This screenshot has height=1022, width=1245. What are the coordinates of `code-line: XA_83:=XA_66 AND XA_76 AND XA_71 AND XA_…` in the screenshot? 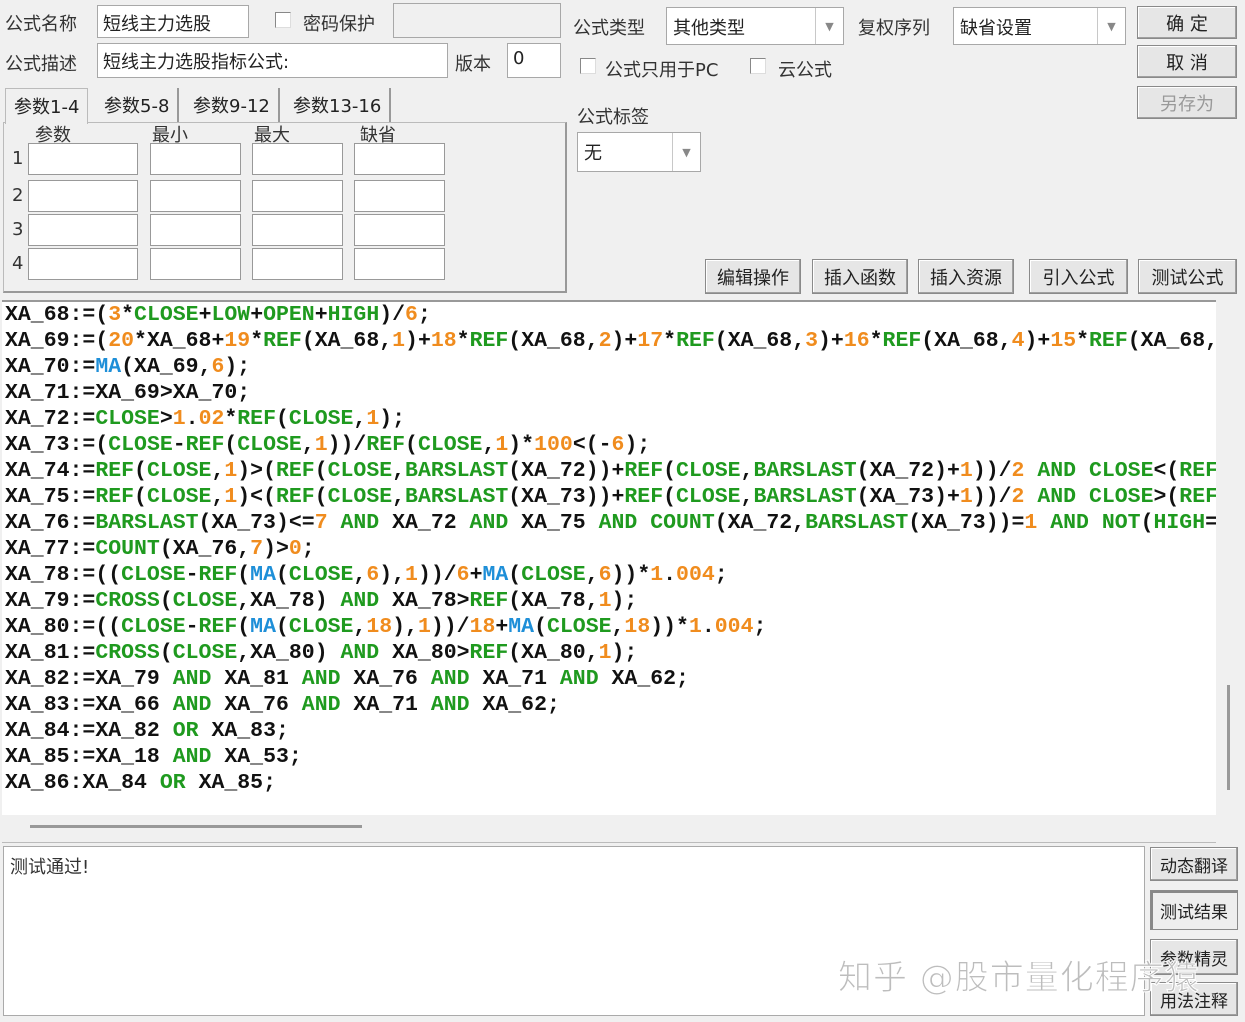 It's located at (609, 705).